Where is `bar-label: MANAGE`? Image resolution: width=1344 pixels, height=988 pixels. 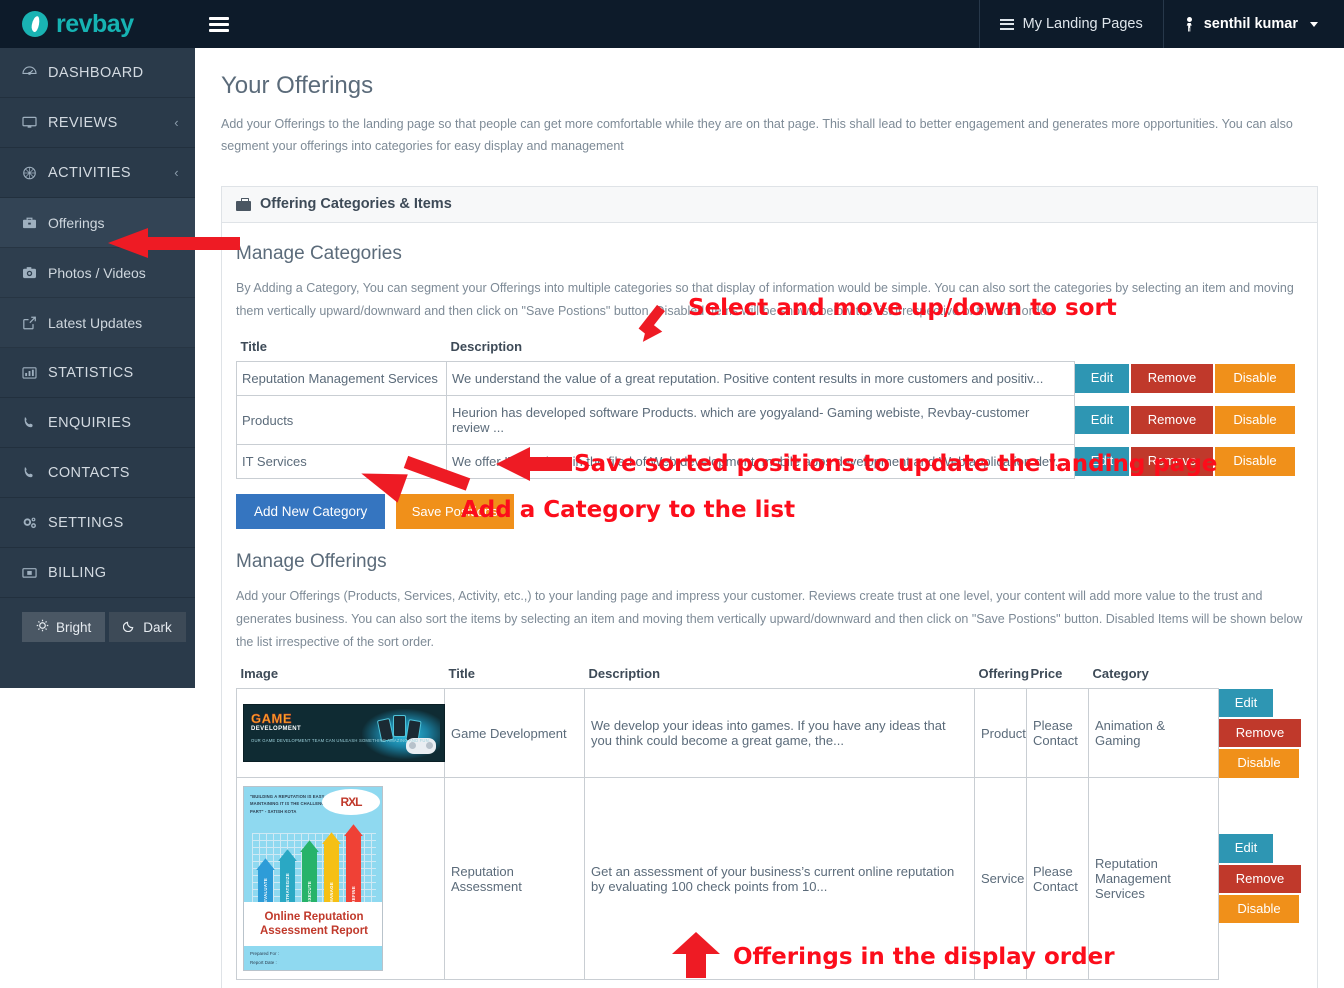
bar-label: MANAGE is located at coordinates (331, 893).